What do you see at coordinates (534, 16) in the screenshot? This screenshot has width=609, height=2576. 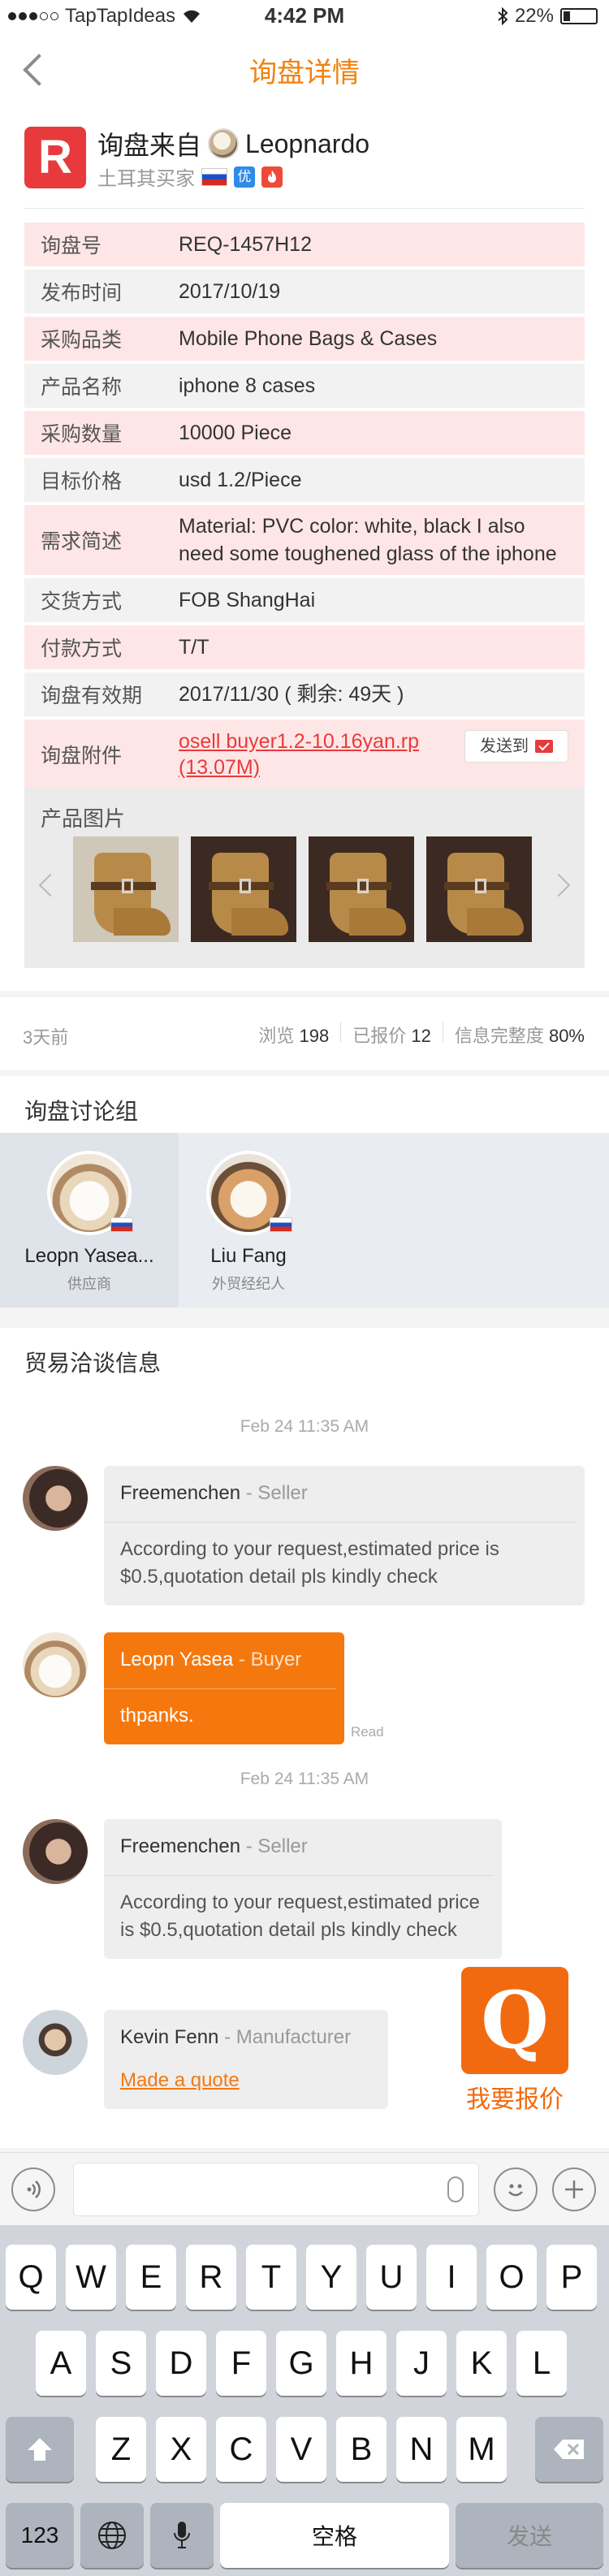 I see `battery-percent: 22%` at bounding box center [534, 16].